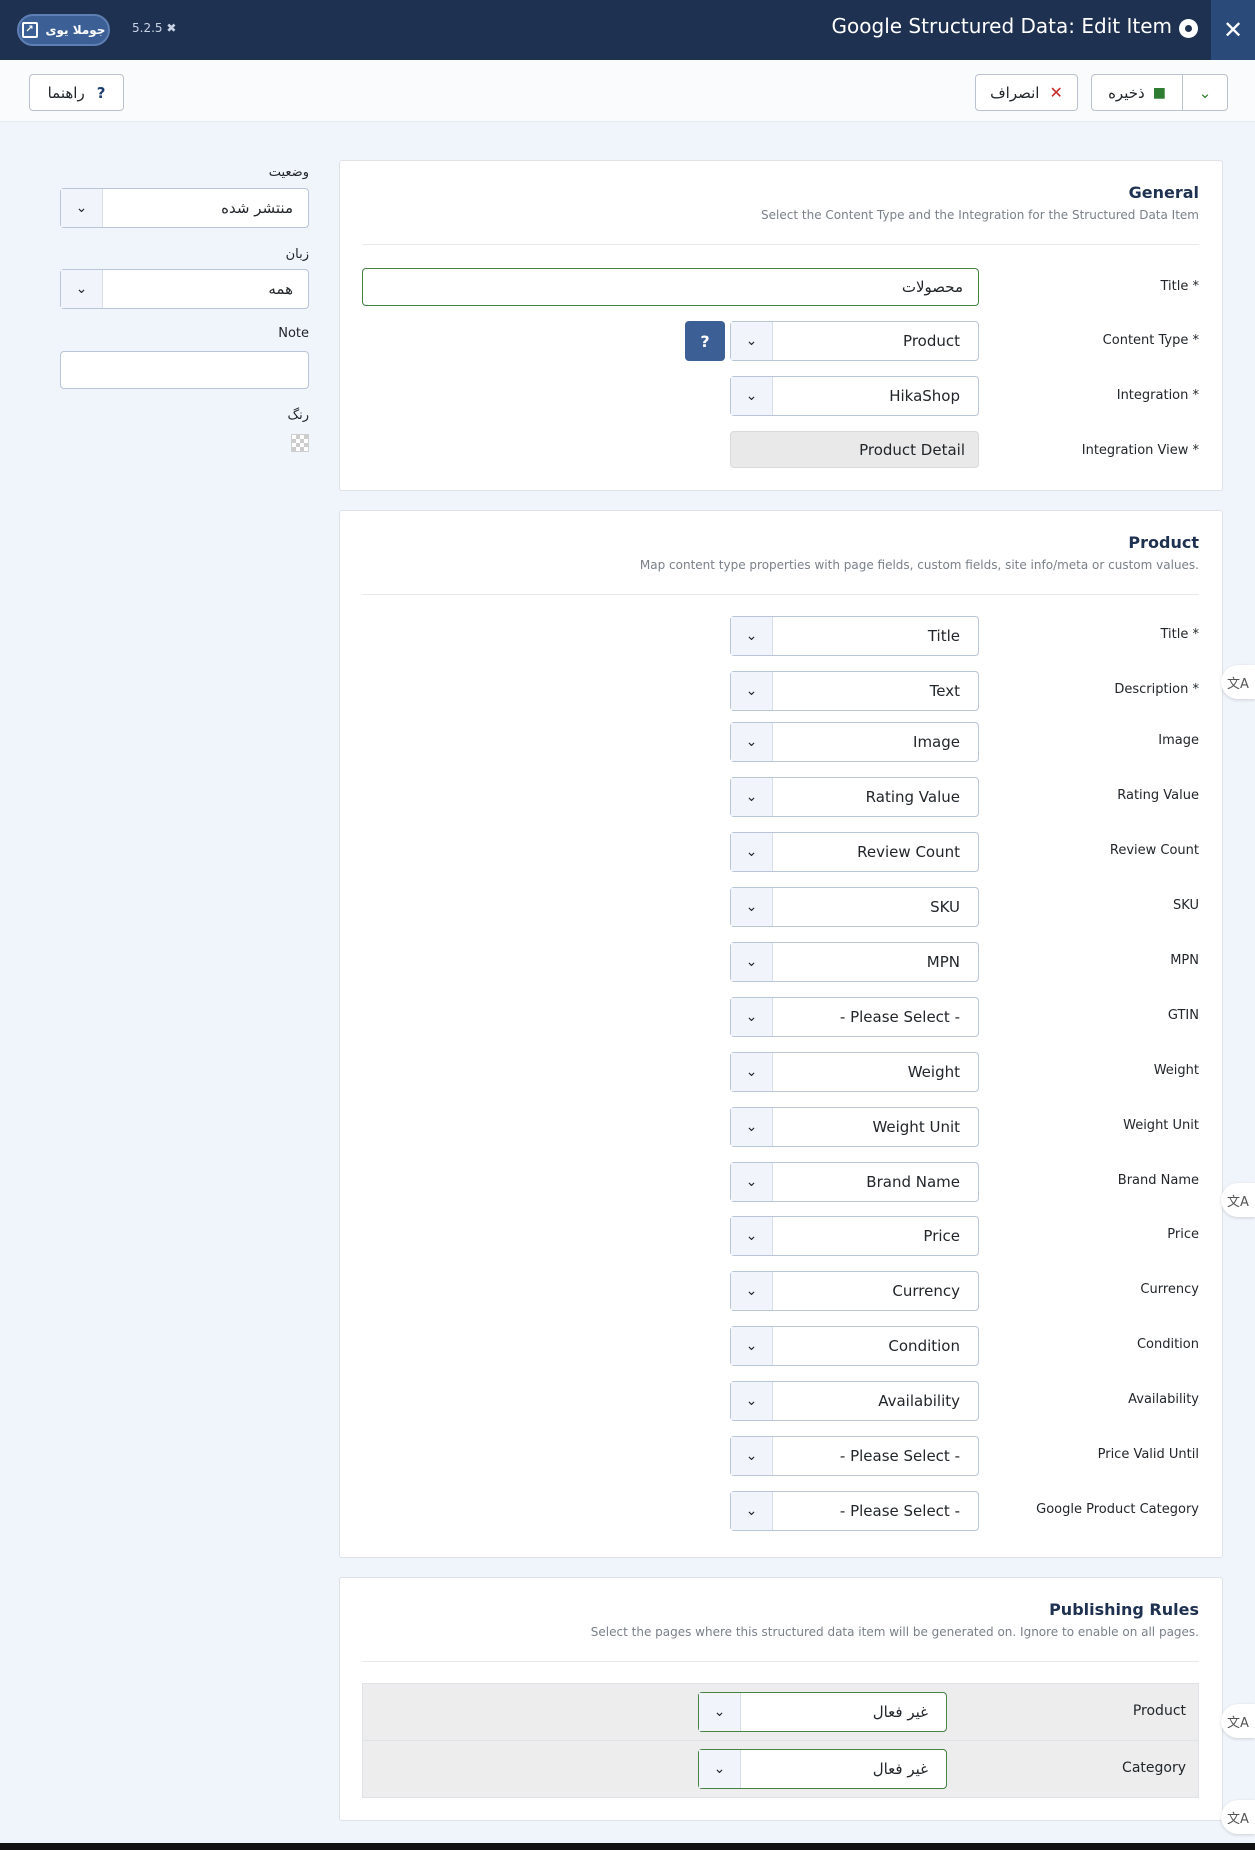 The height and width of the screenshot is (1850, 1255). Describe the element at coordinates (854, 691) in the screenshot. I see `product-field-select: ⌄ Text` at that location.